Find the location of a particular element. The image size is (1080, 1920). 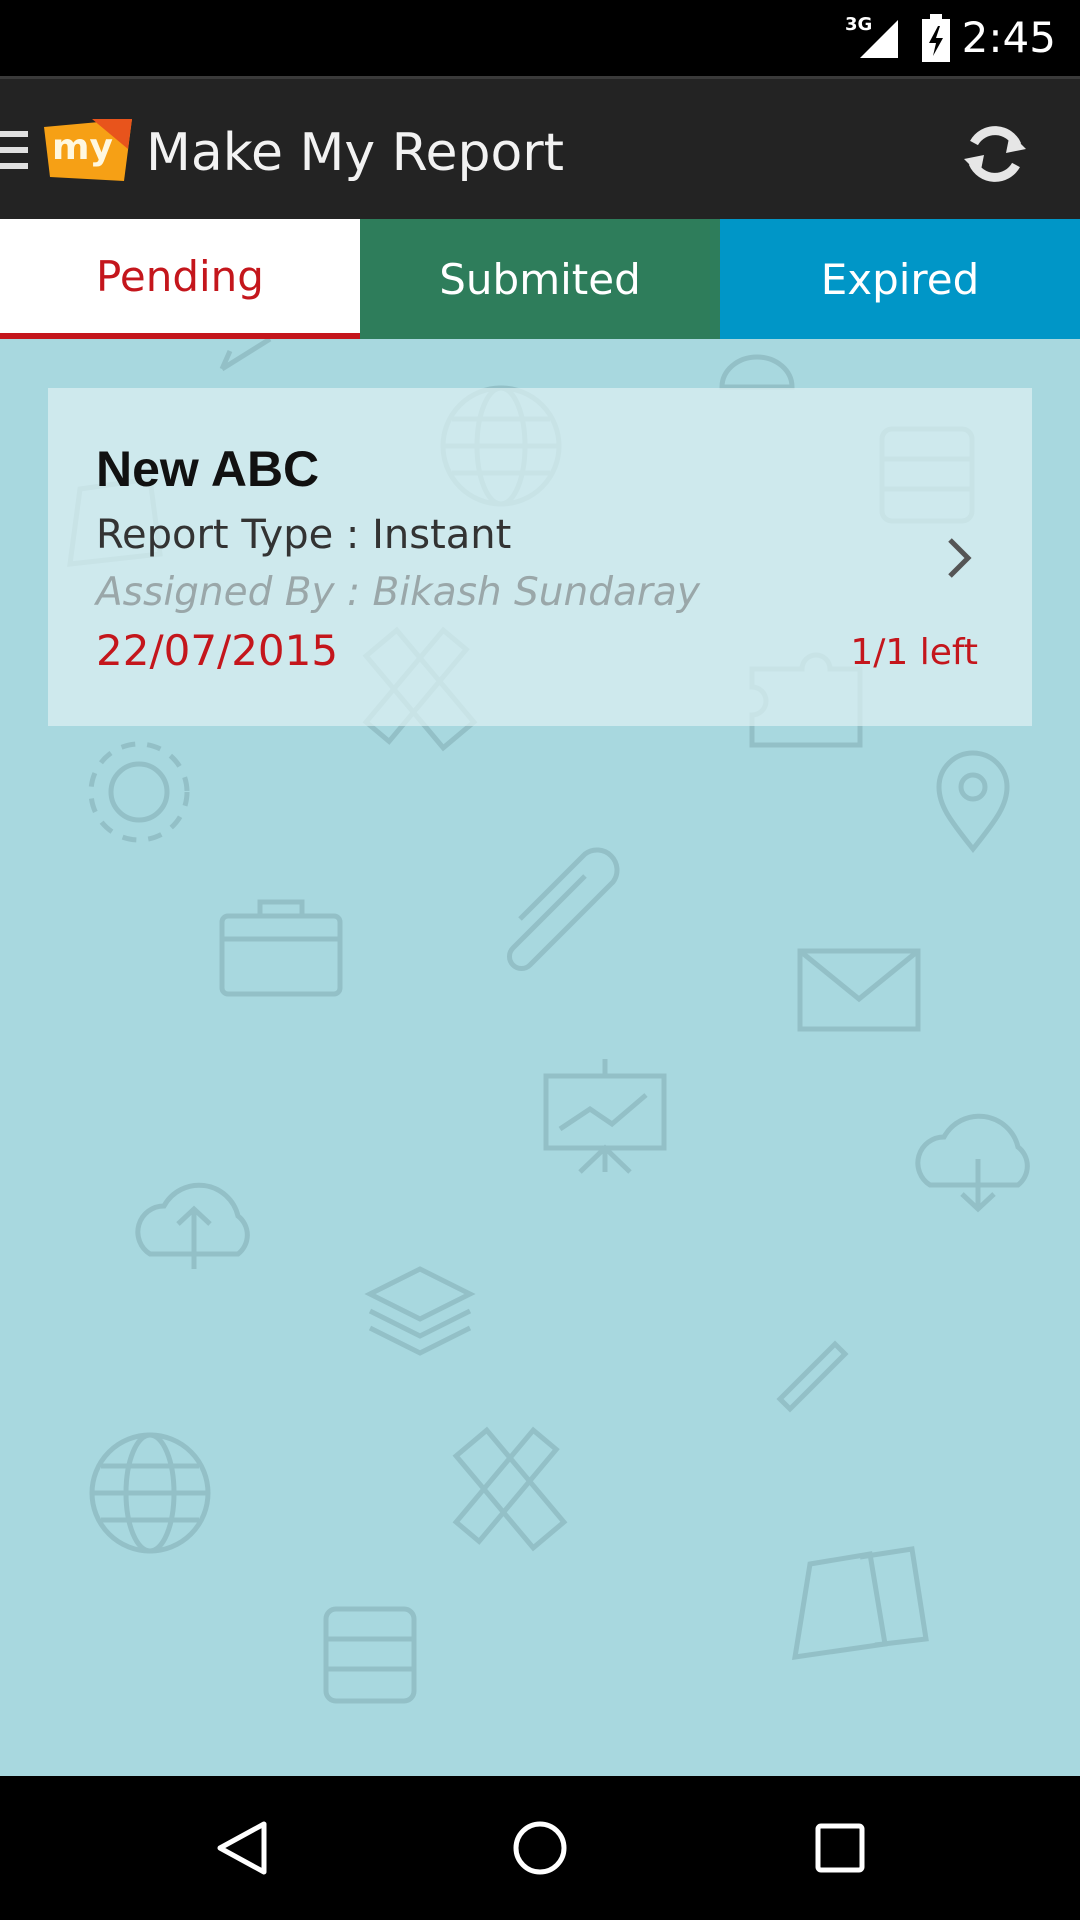

report-type: Report Type : Instant is located at coordinates (304, 535).